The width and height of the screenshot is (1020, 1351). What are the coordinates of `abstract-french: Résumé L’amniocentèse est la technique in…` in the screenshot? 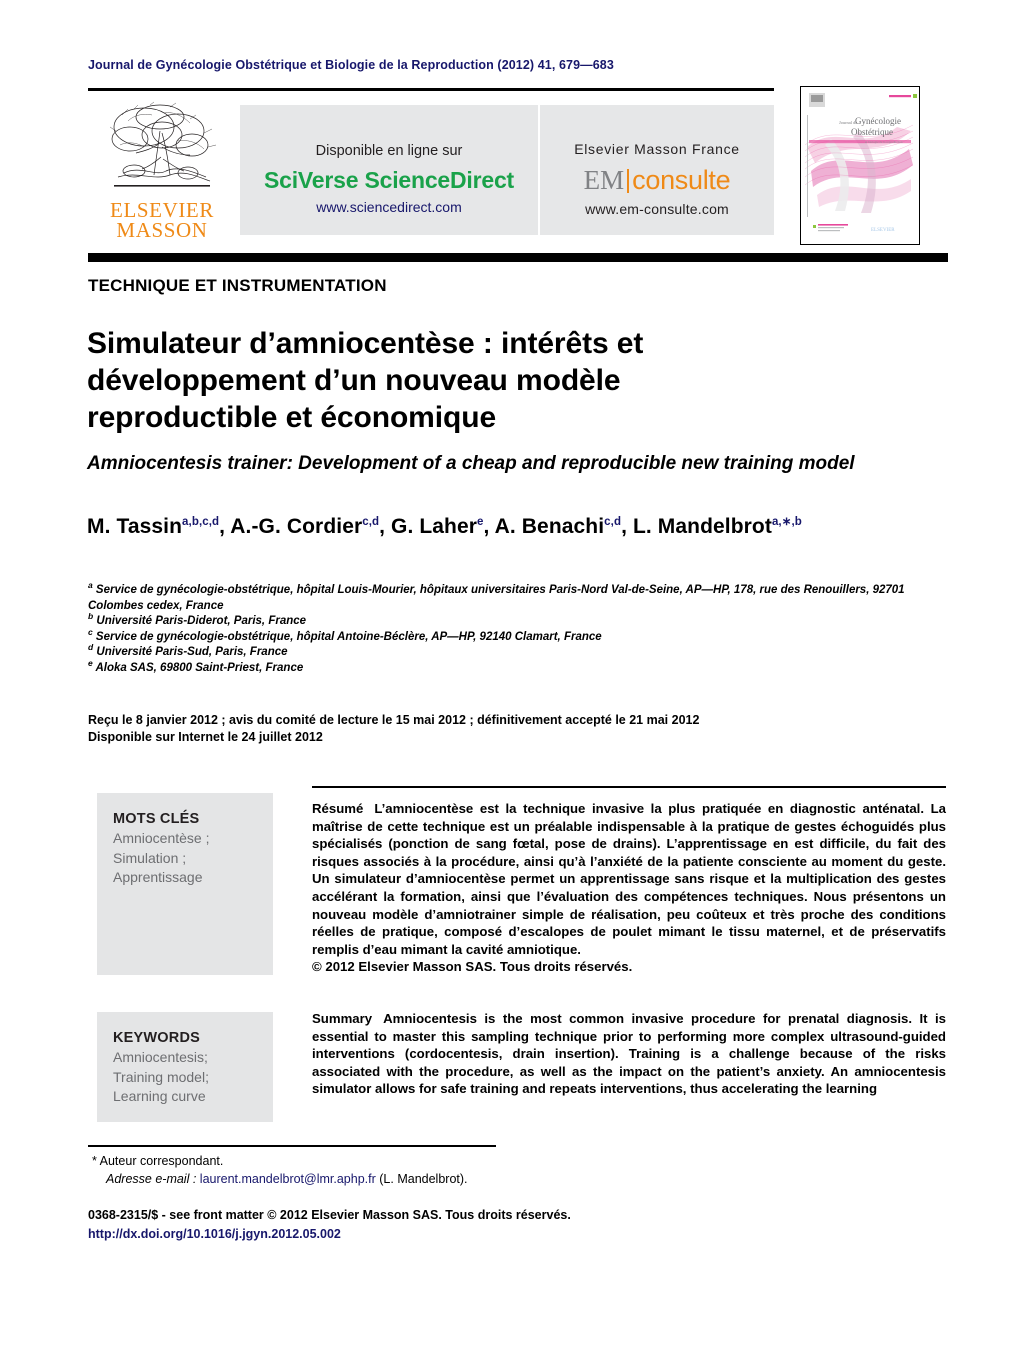 It's located at (629, 888).